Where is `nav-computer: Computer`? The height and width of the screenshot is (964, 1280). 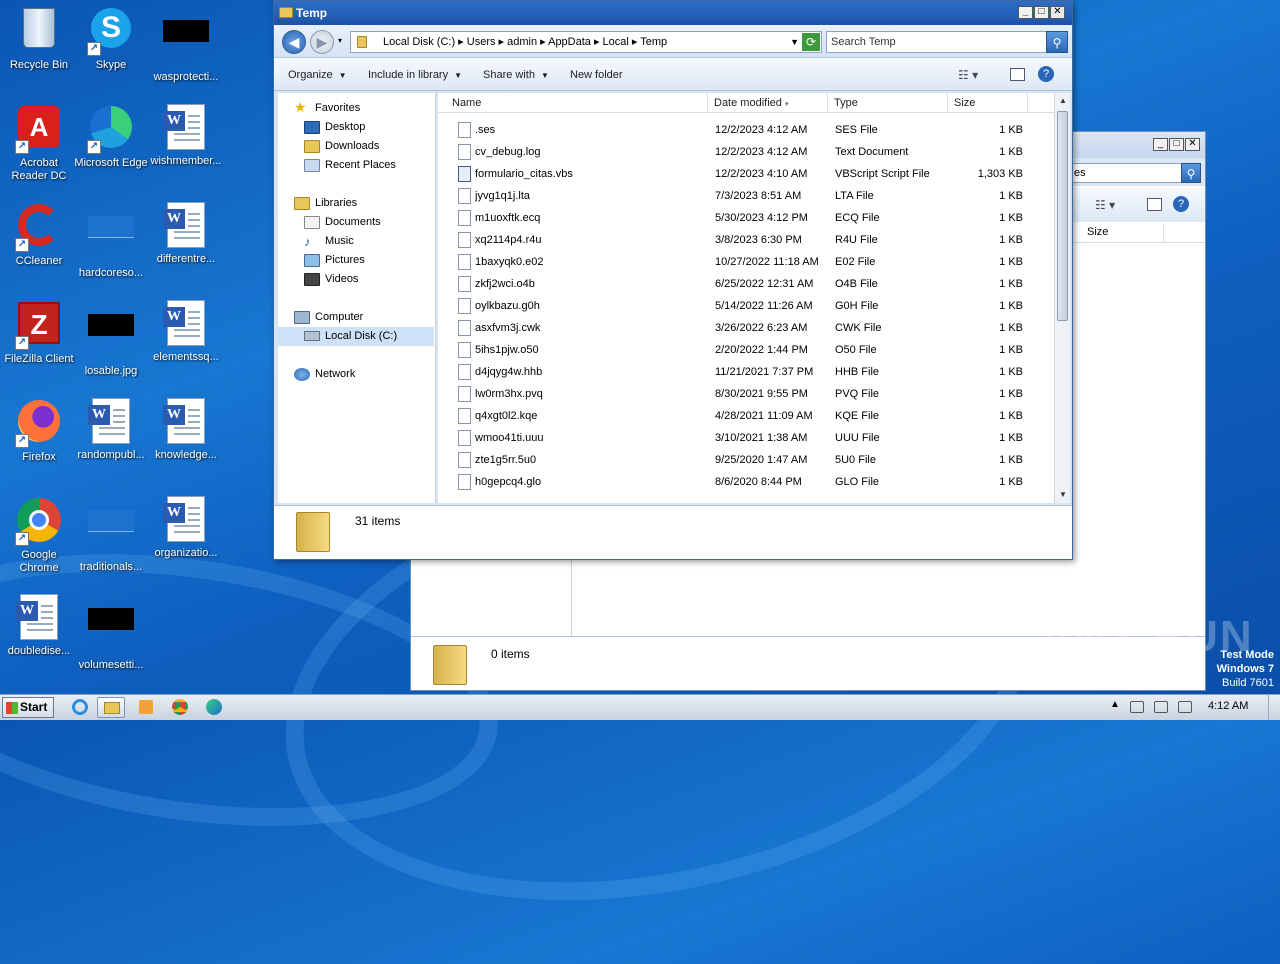
nav-computer: Computer is located at coordinates (328, 317).